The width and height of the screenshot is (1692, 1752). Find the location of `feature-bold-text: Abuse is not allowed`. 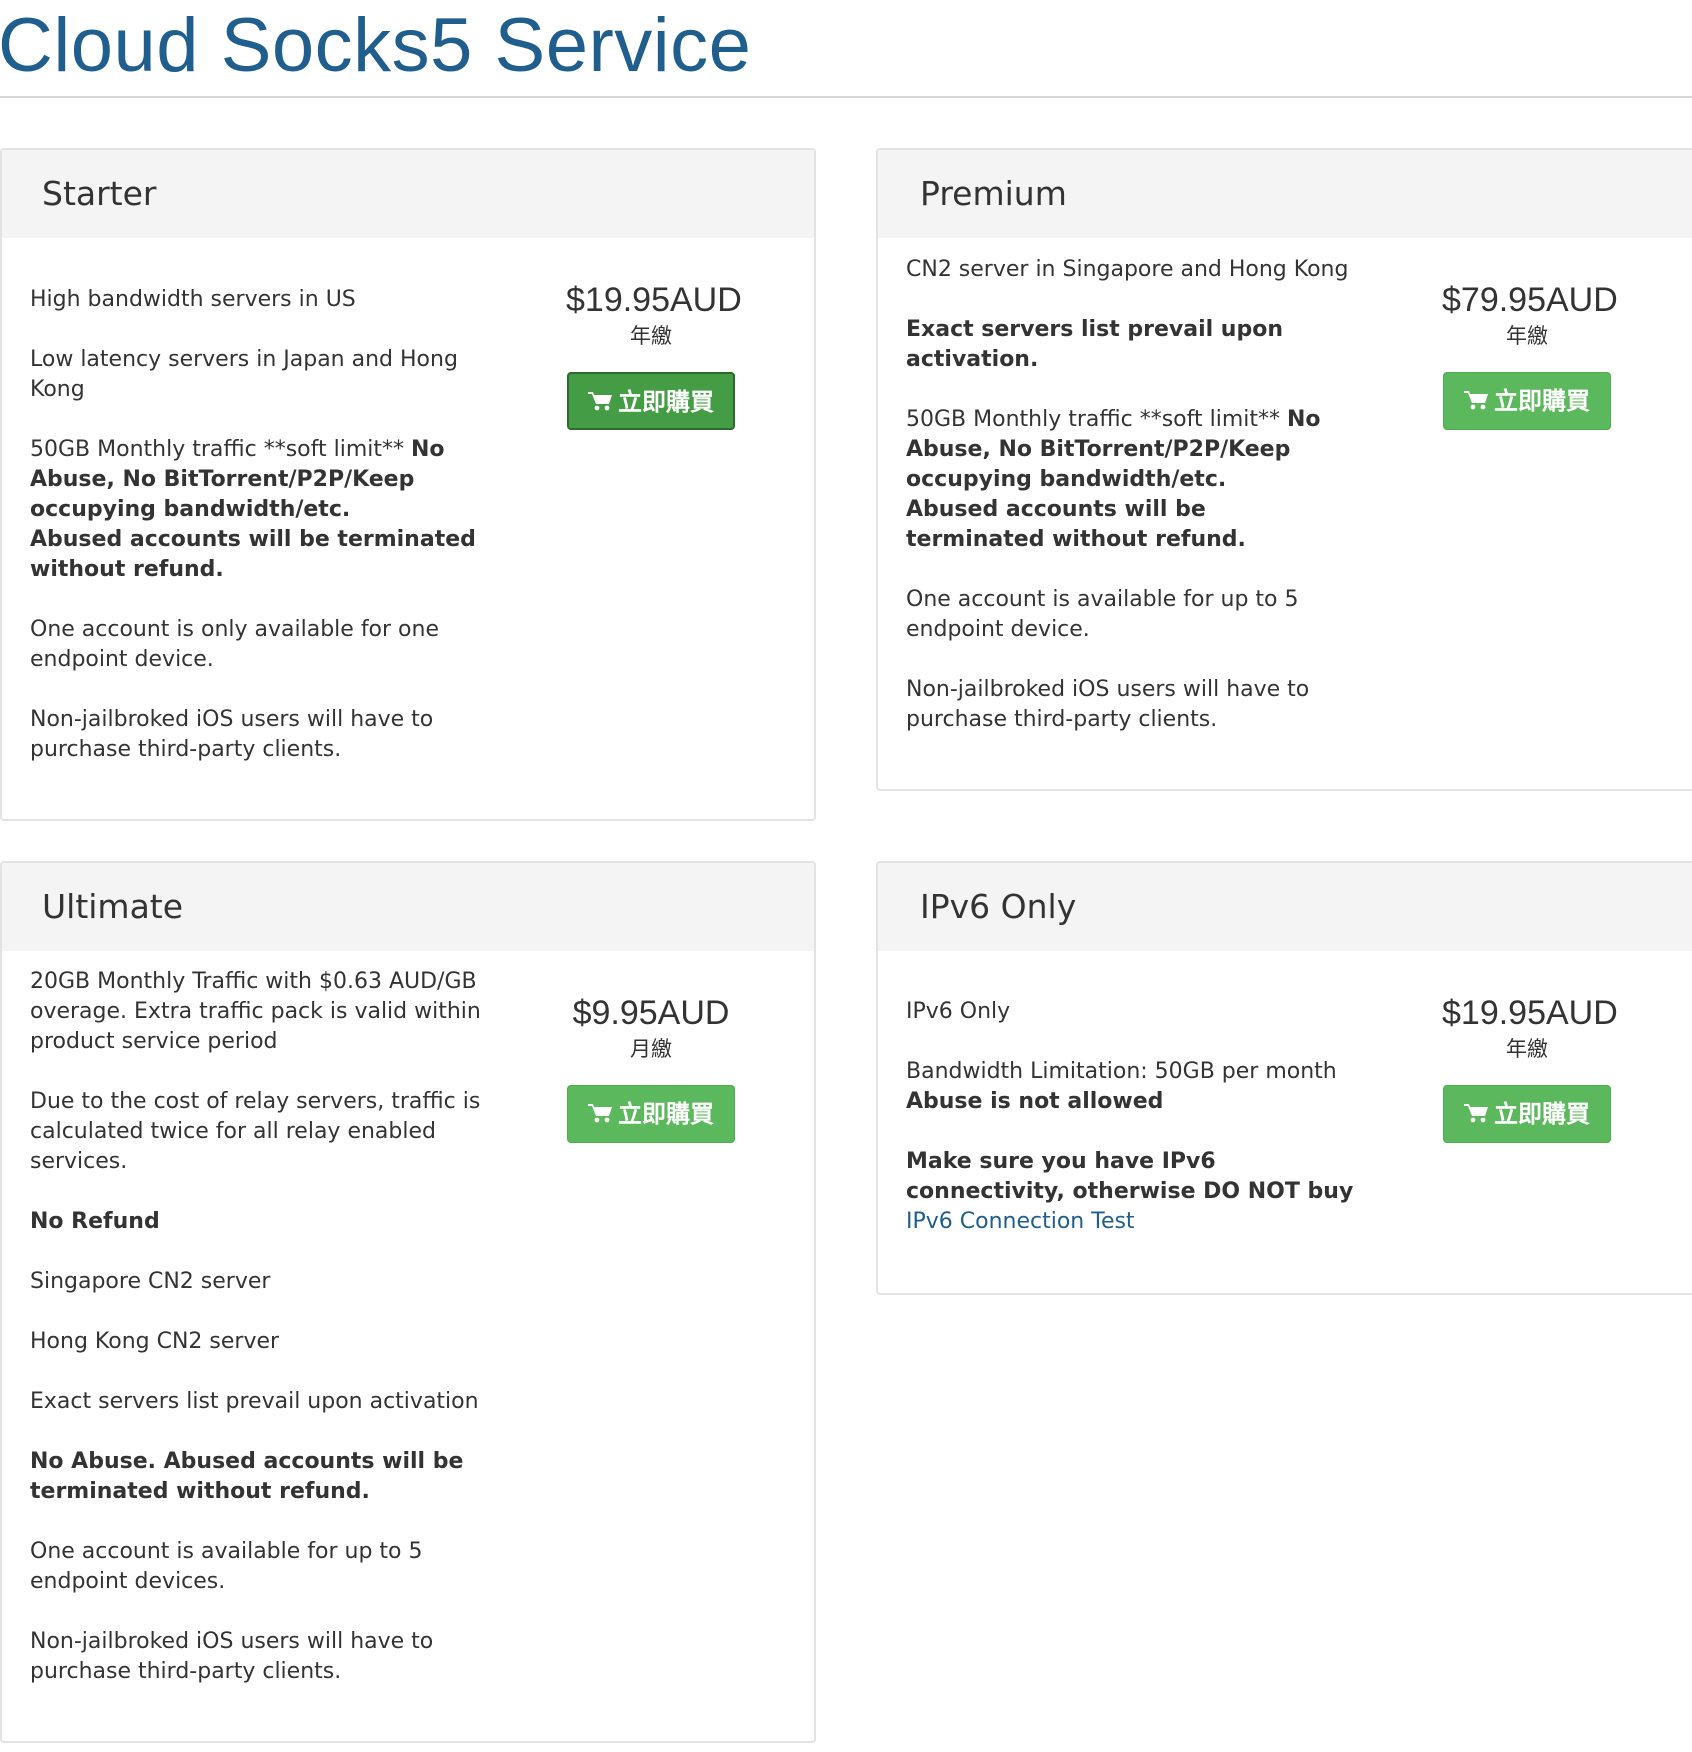

feature-bold-text: Abuse is not allowed is located at coordinates (1035, 1101).